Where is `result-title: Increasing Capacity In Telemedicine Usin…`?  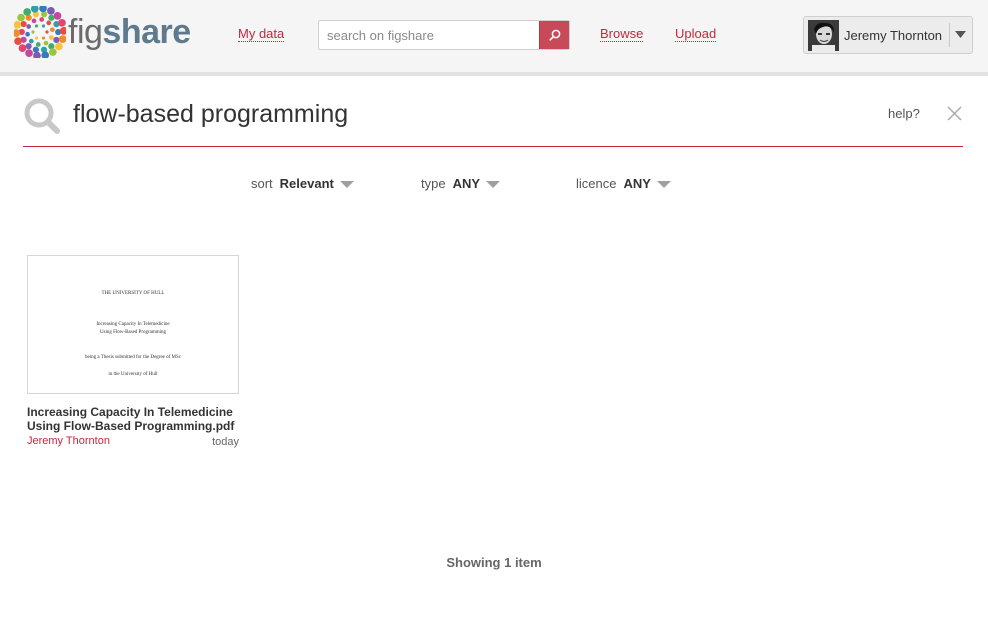 result-title: Increasing Capacity In Telemedicine Usin… is located at coordinates (133, 419).